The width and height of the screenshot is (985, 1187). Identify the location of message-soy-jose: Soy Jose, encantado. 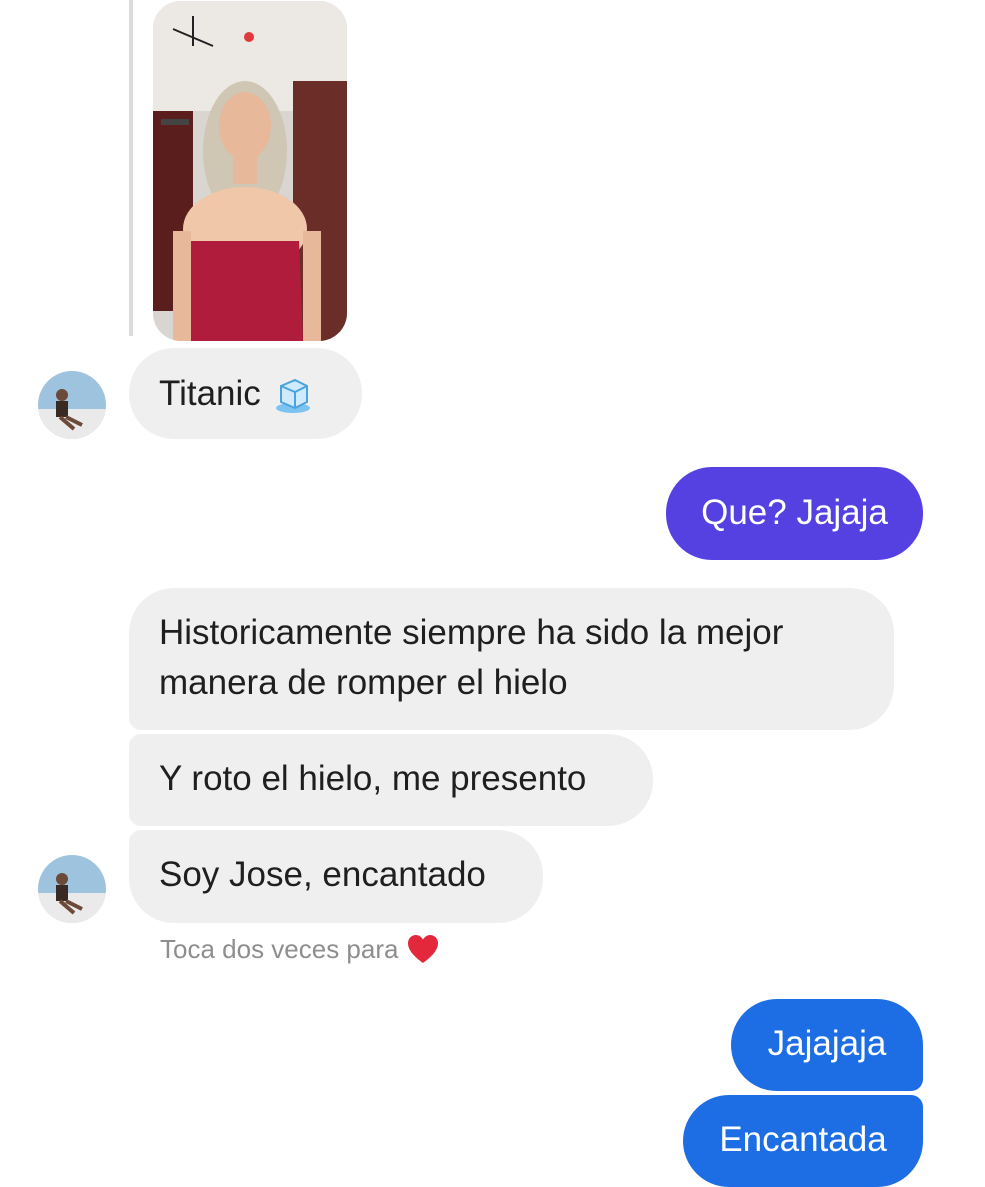
(336, 876).